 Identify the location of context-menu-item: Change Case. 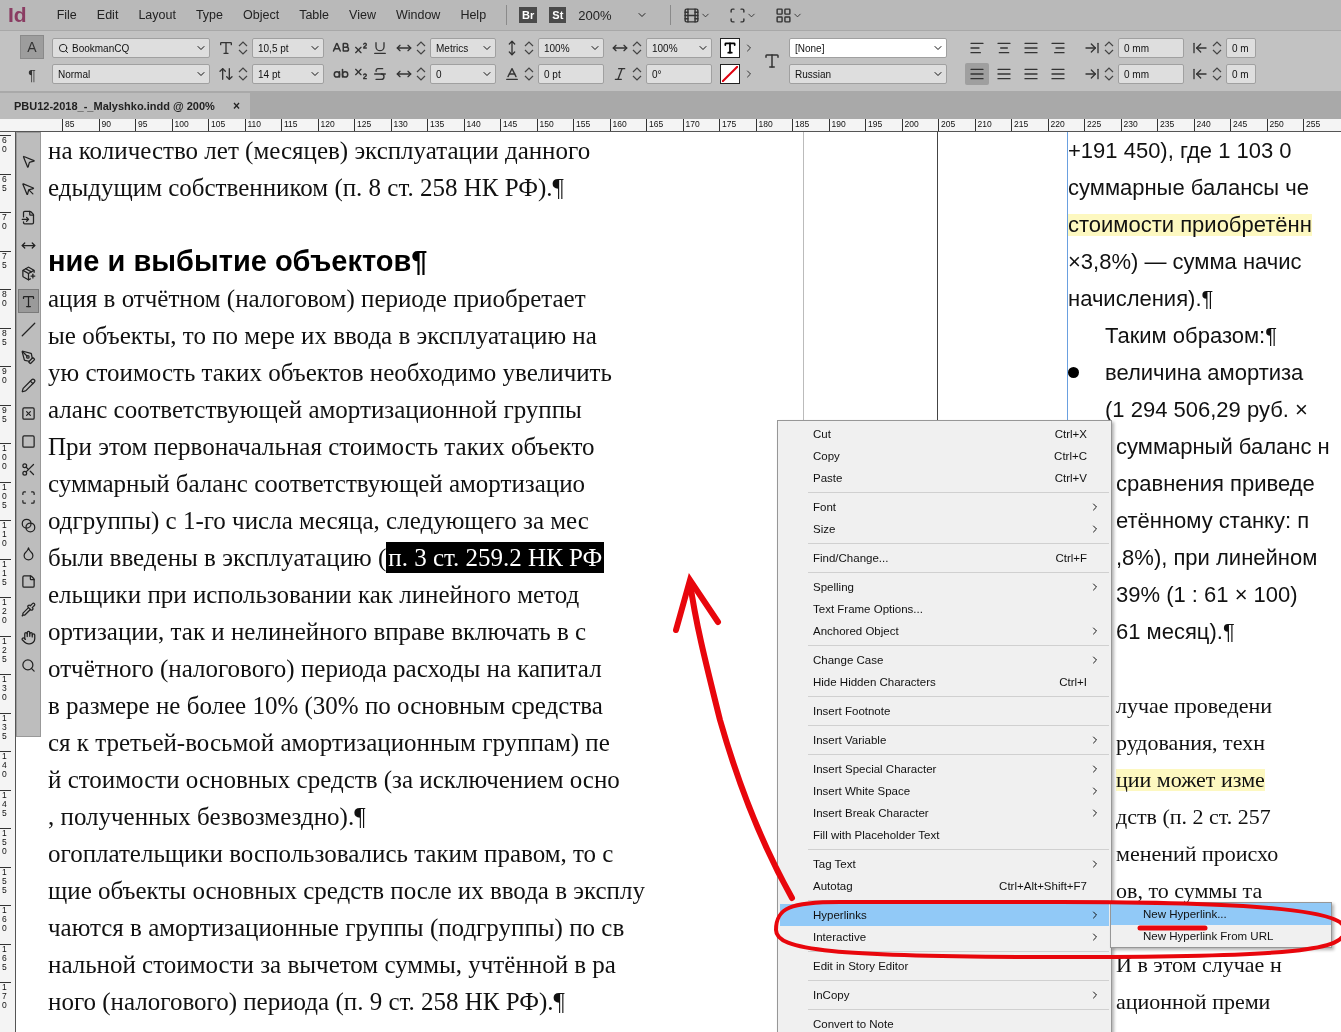
(944, 660).